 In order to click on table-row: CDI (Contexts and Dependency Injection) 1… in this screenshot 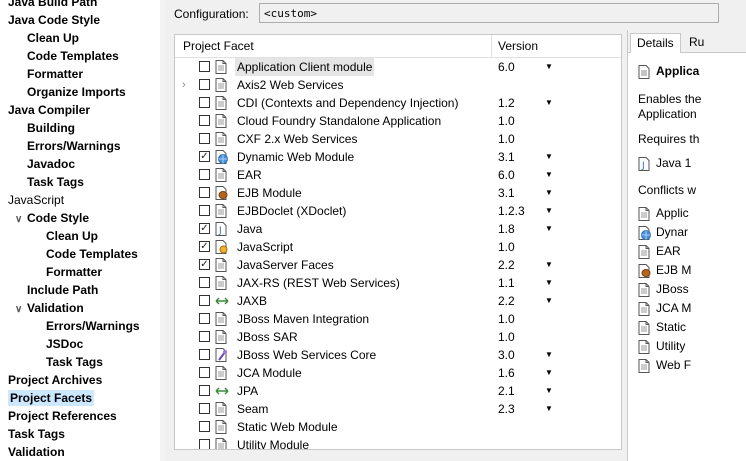, I will do `click(398, 103)`.